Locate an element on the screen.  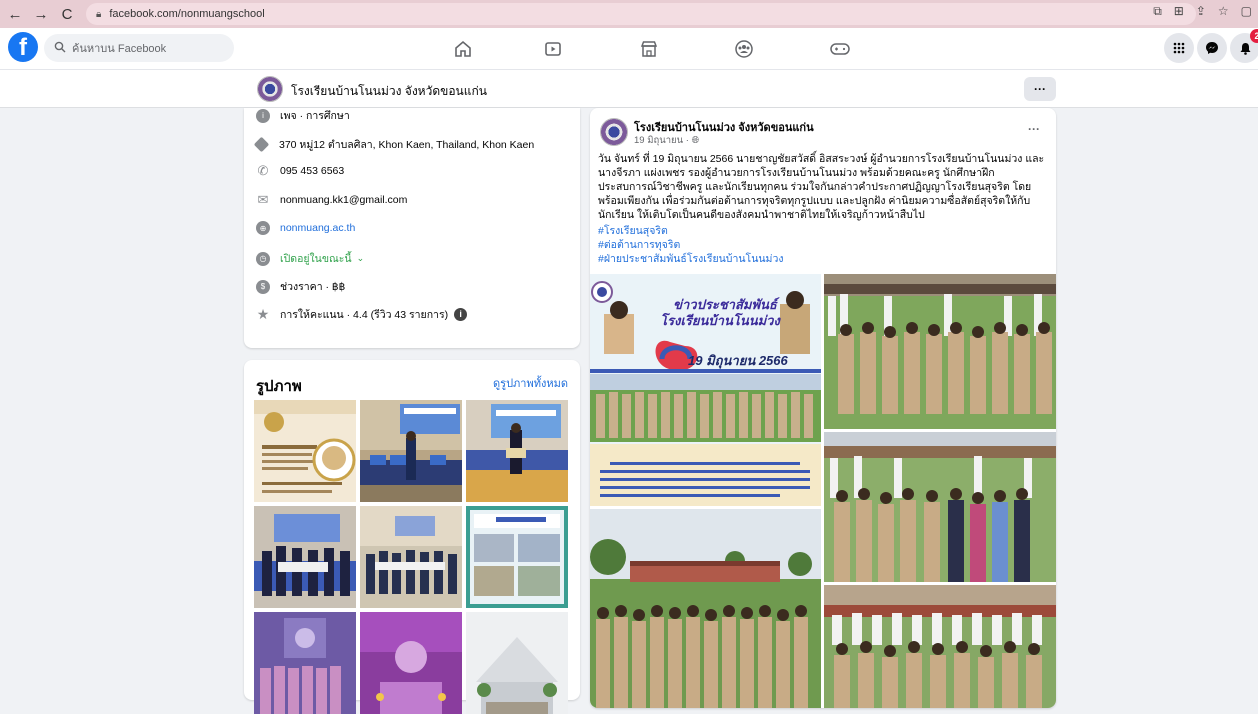
post-timestamp: 19 มิถุนายน · 🌐︎ is located at coordinates (666, 140).